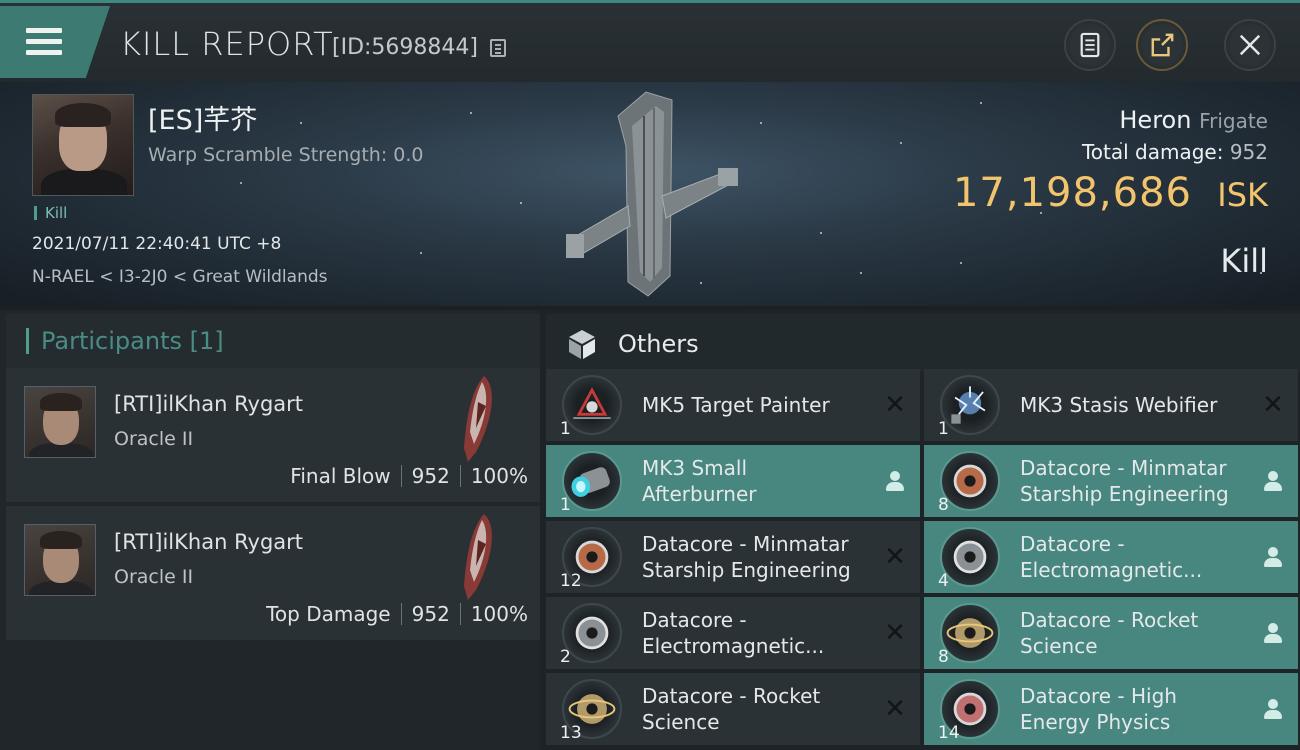 The image size is (1300, 750). I want to click on participant-name: [RTI]ilKhan Rygart, so click(209, 542).